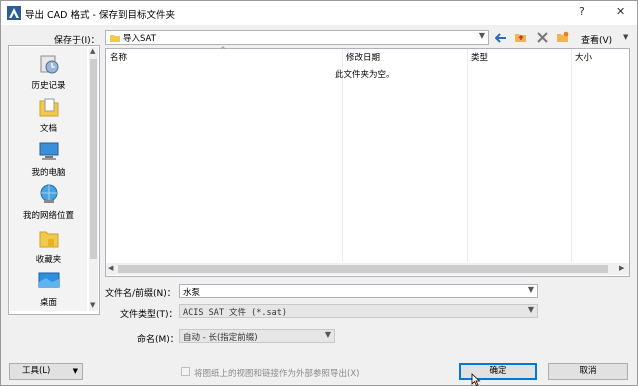  Describe the element at coordinates (48, 290) in the screenshot. I see `place-desktop: 桌面` at that location.